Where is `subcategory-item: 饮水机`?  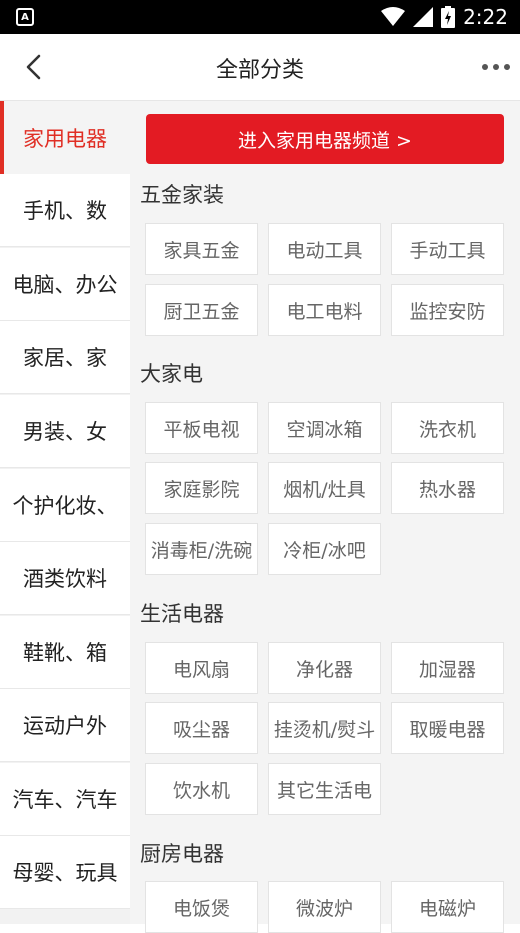 subcategory-item: 饮水机 is located at coordinates (201, 789).